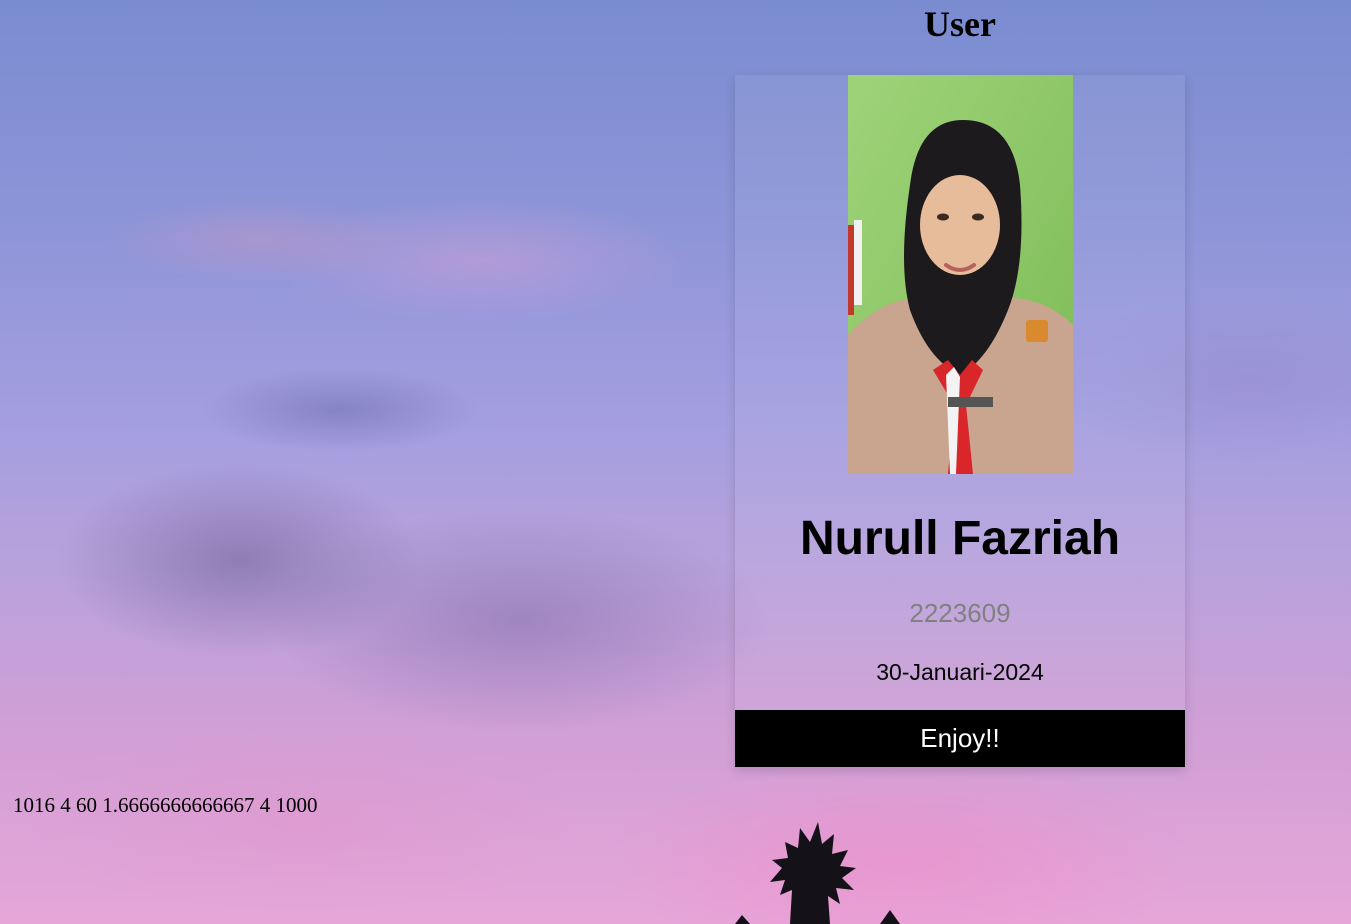 This screenshot has width=1351, height=924. I want to click on debug-output: 1016 4 60 1.6666666666667 4 1000, so click(165, 805).